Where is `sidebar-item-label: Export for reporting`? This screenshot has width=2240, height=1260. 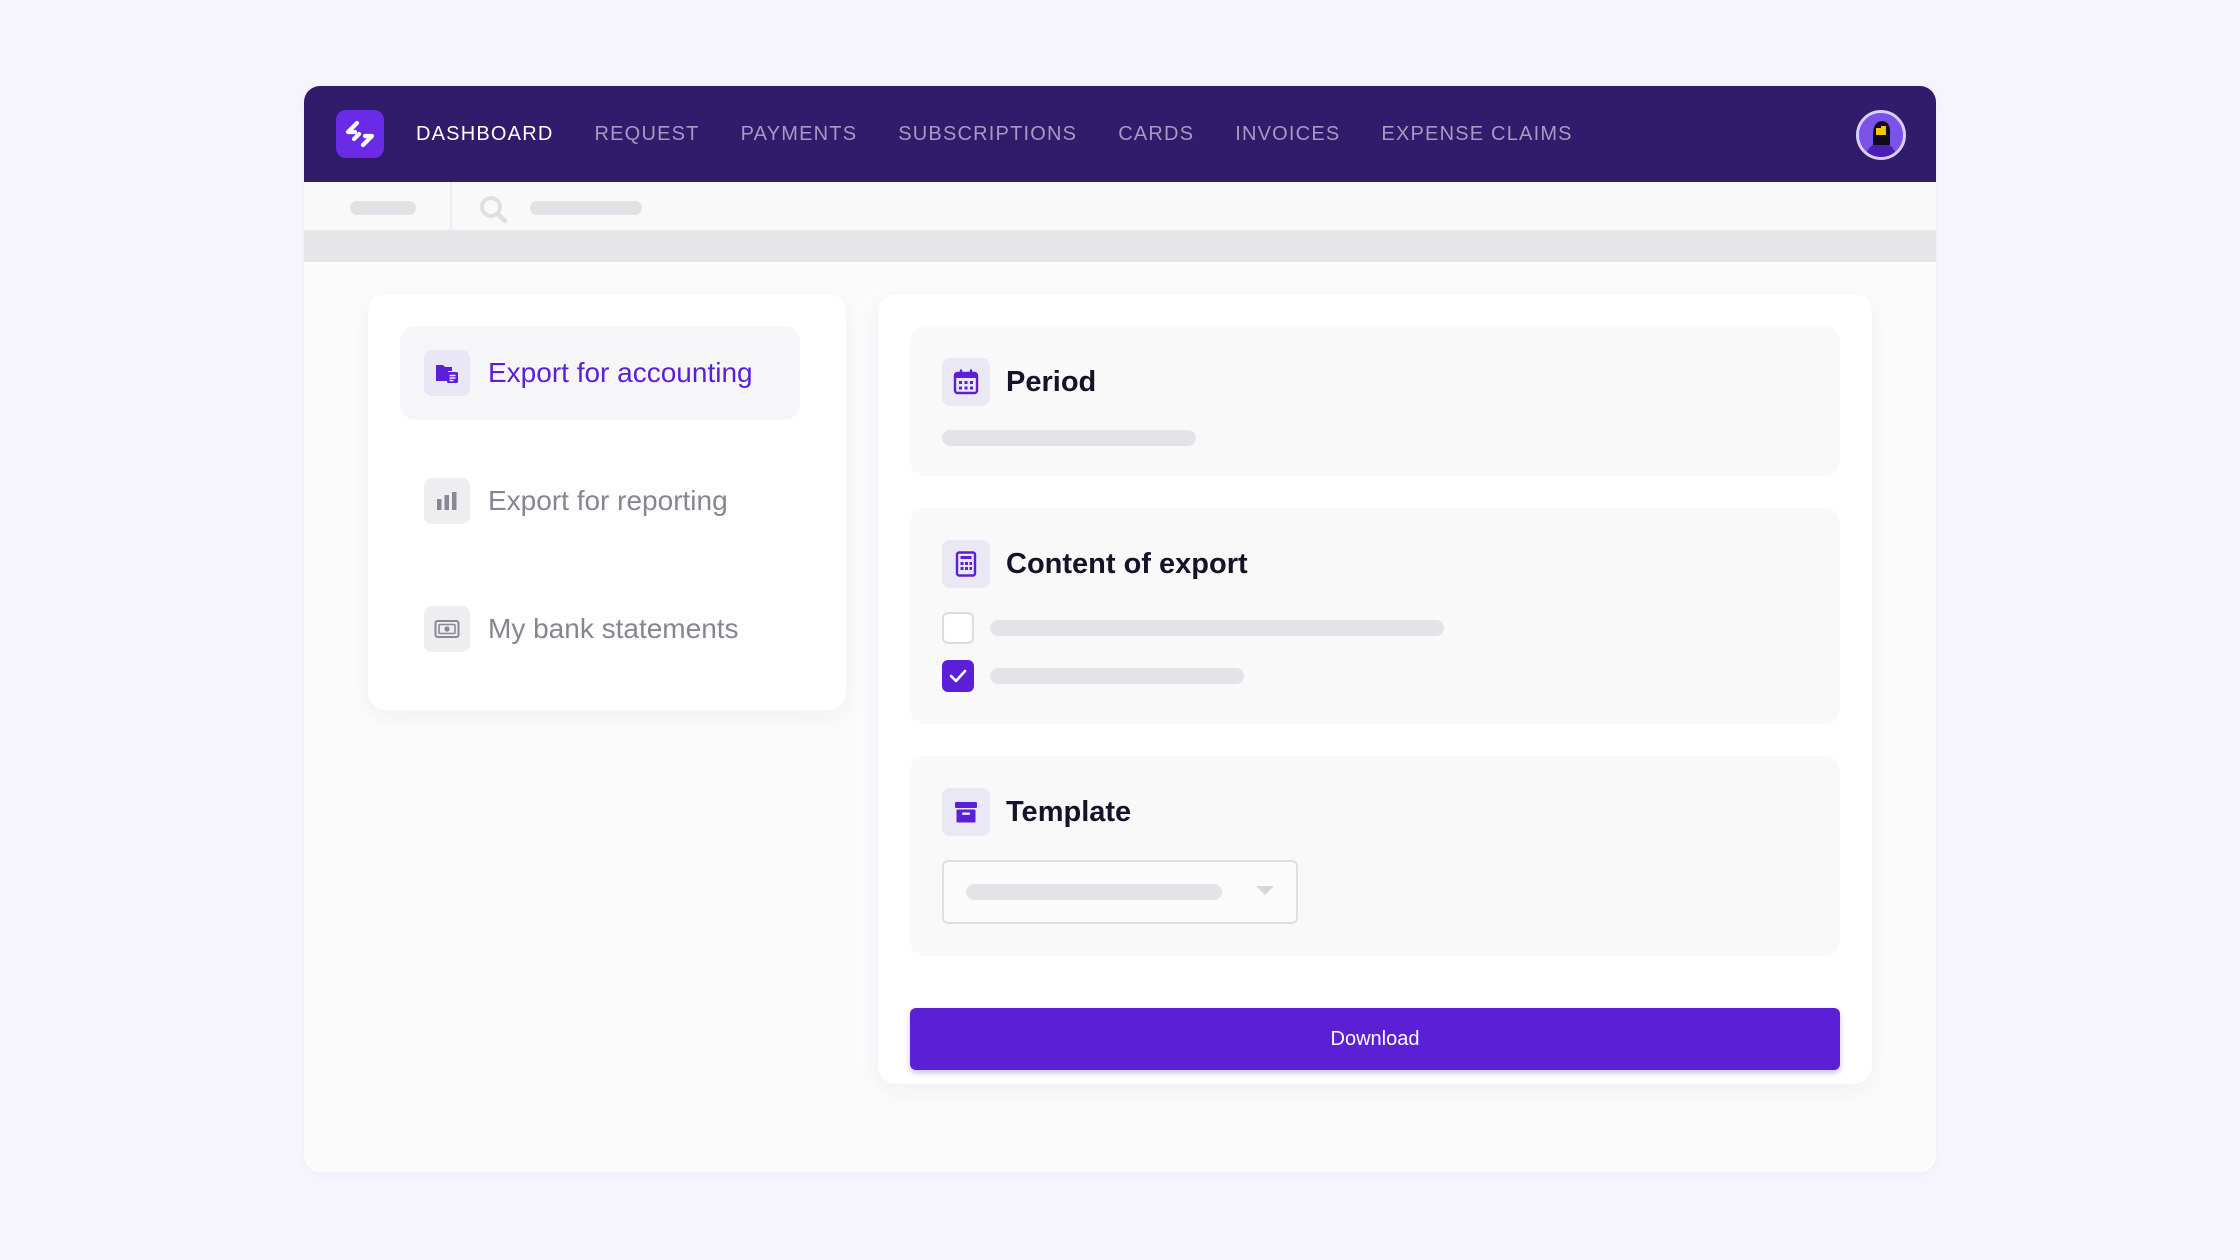
sidebar-item-label: Export for reporting is located at coordinates (608, 500).